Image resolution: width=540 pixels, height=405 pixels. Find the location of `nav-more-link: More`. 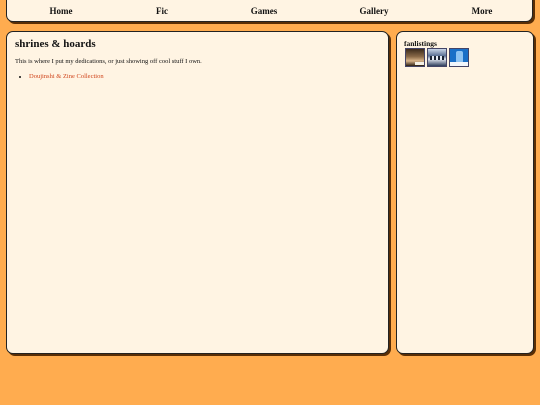

nav-more-link: More is located at coordinates (482, 11).